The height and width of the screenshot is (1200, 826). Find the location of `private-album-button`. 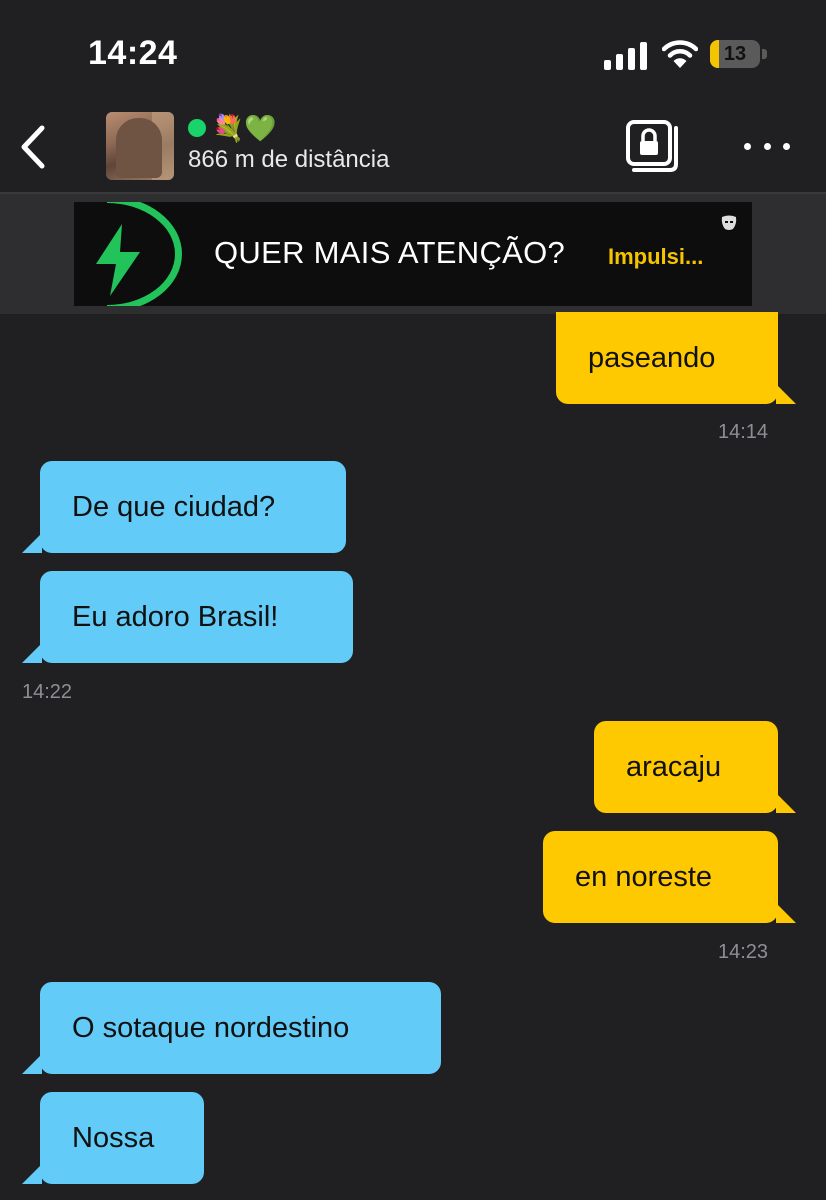

private-album-button is located at coordinates (652, 146).